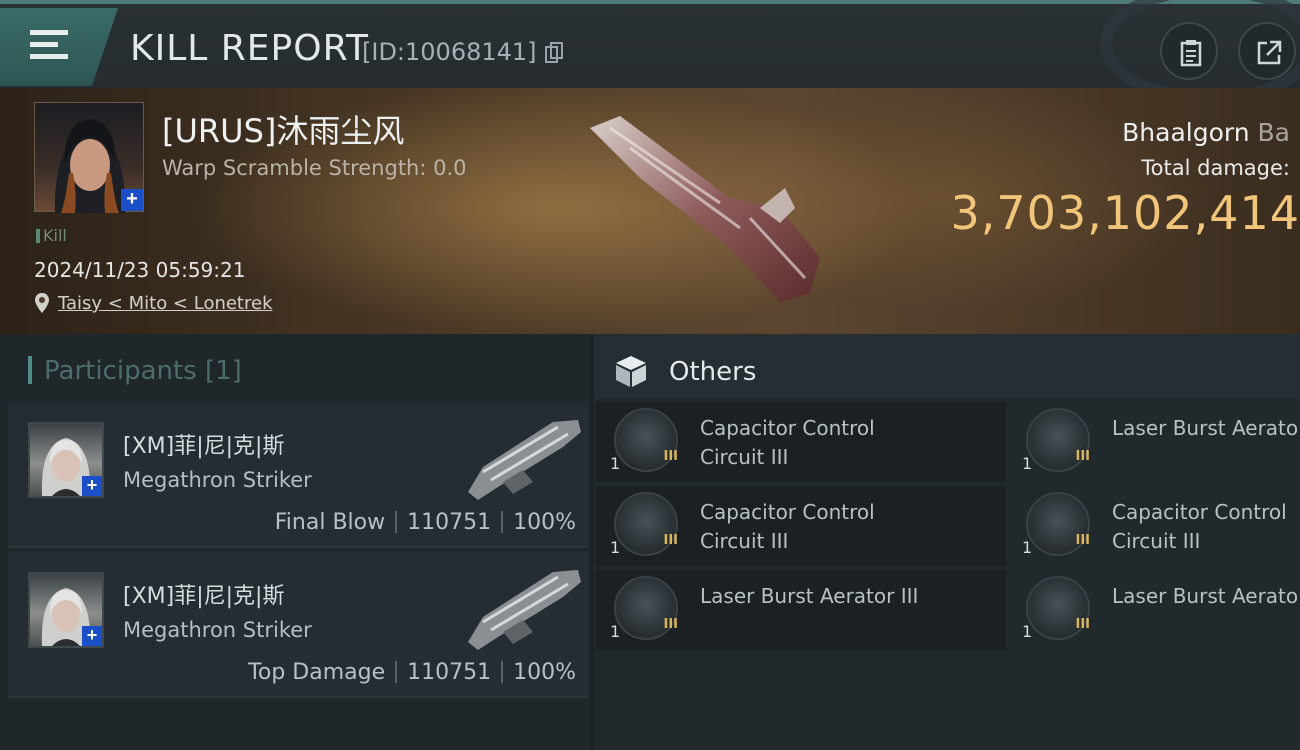  What do you see at coordinates (801, 610) in the screenshot?
I see `item-card: III 1 Laser Burst Aerator III ✕` at bounding box center [801, 610].